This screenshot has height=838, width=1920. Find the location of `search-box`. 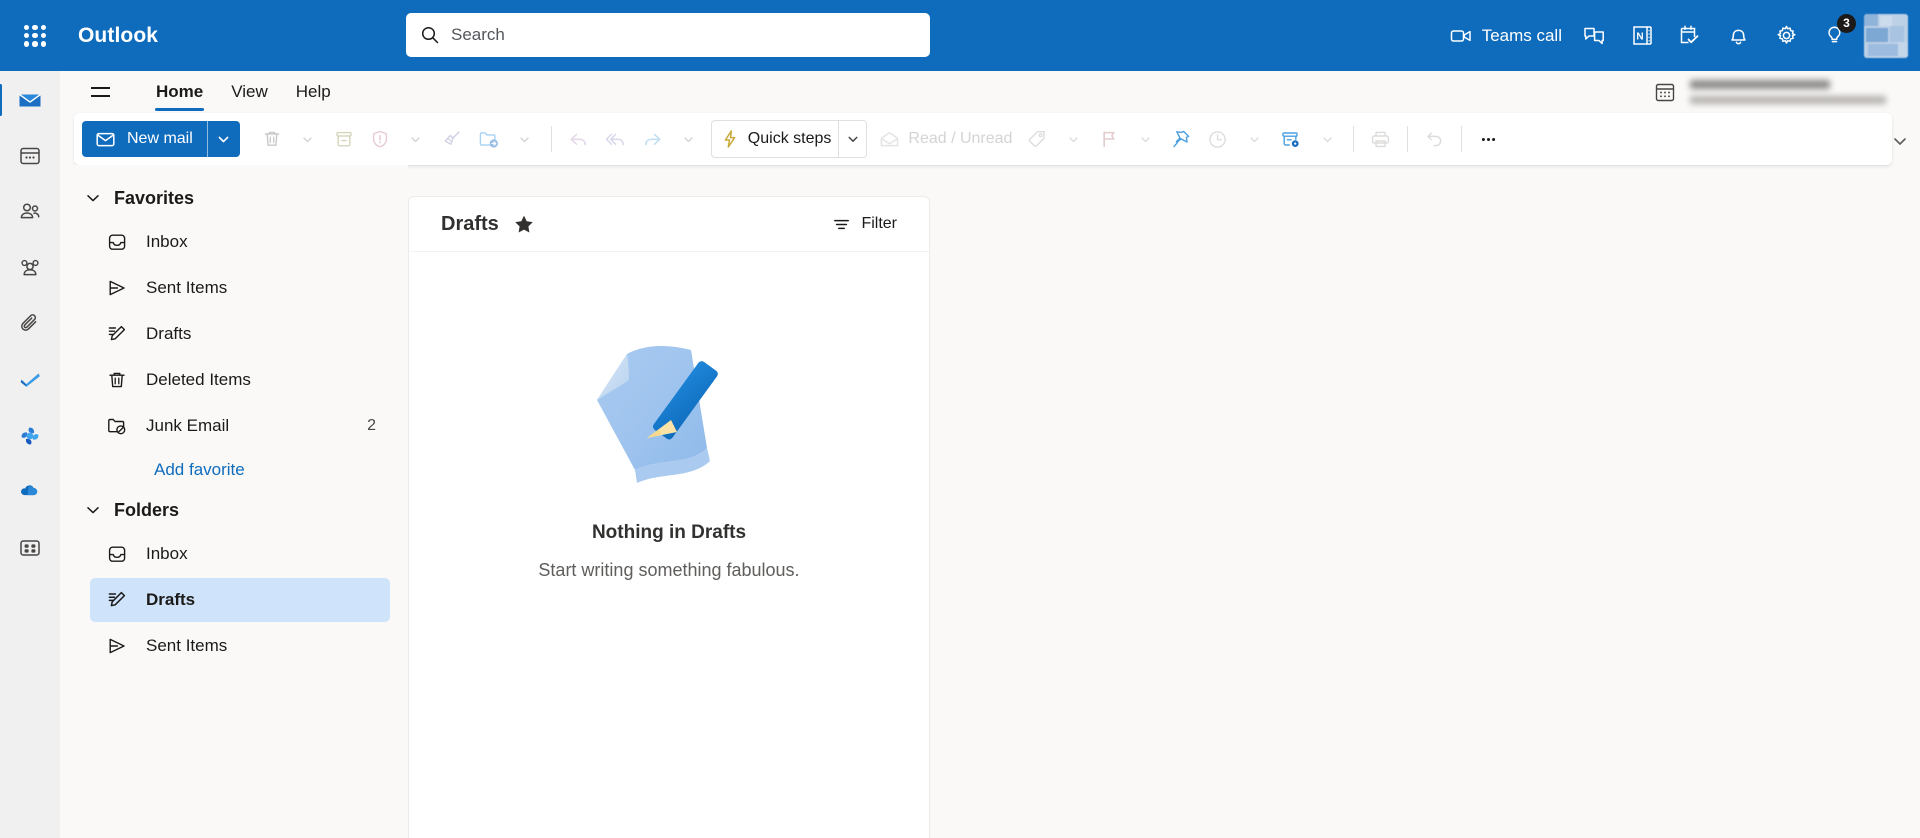

search-box is located at coordinates (668, 35).